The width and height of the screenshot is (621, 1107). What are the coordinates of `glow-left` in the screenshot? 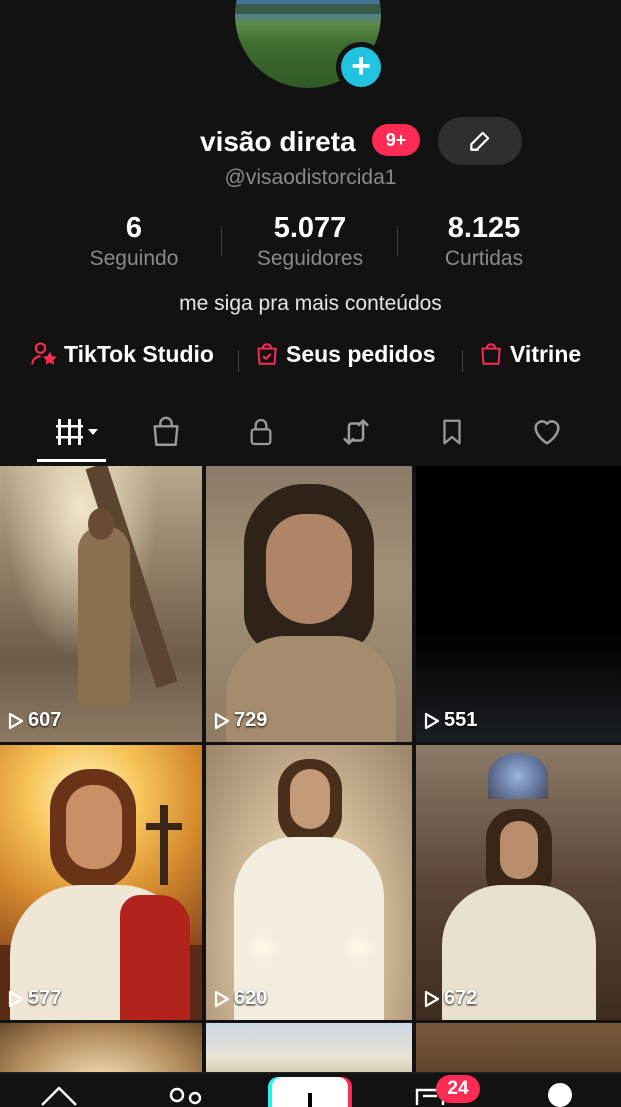 It's located at (263, 948).